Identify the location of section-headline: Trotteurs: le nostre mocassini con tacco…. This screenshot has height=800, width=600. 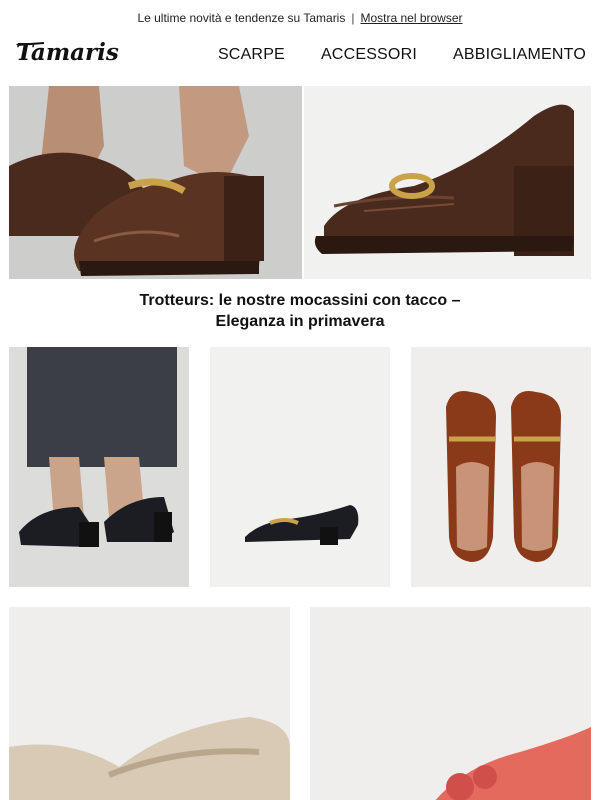
(300, 311).